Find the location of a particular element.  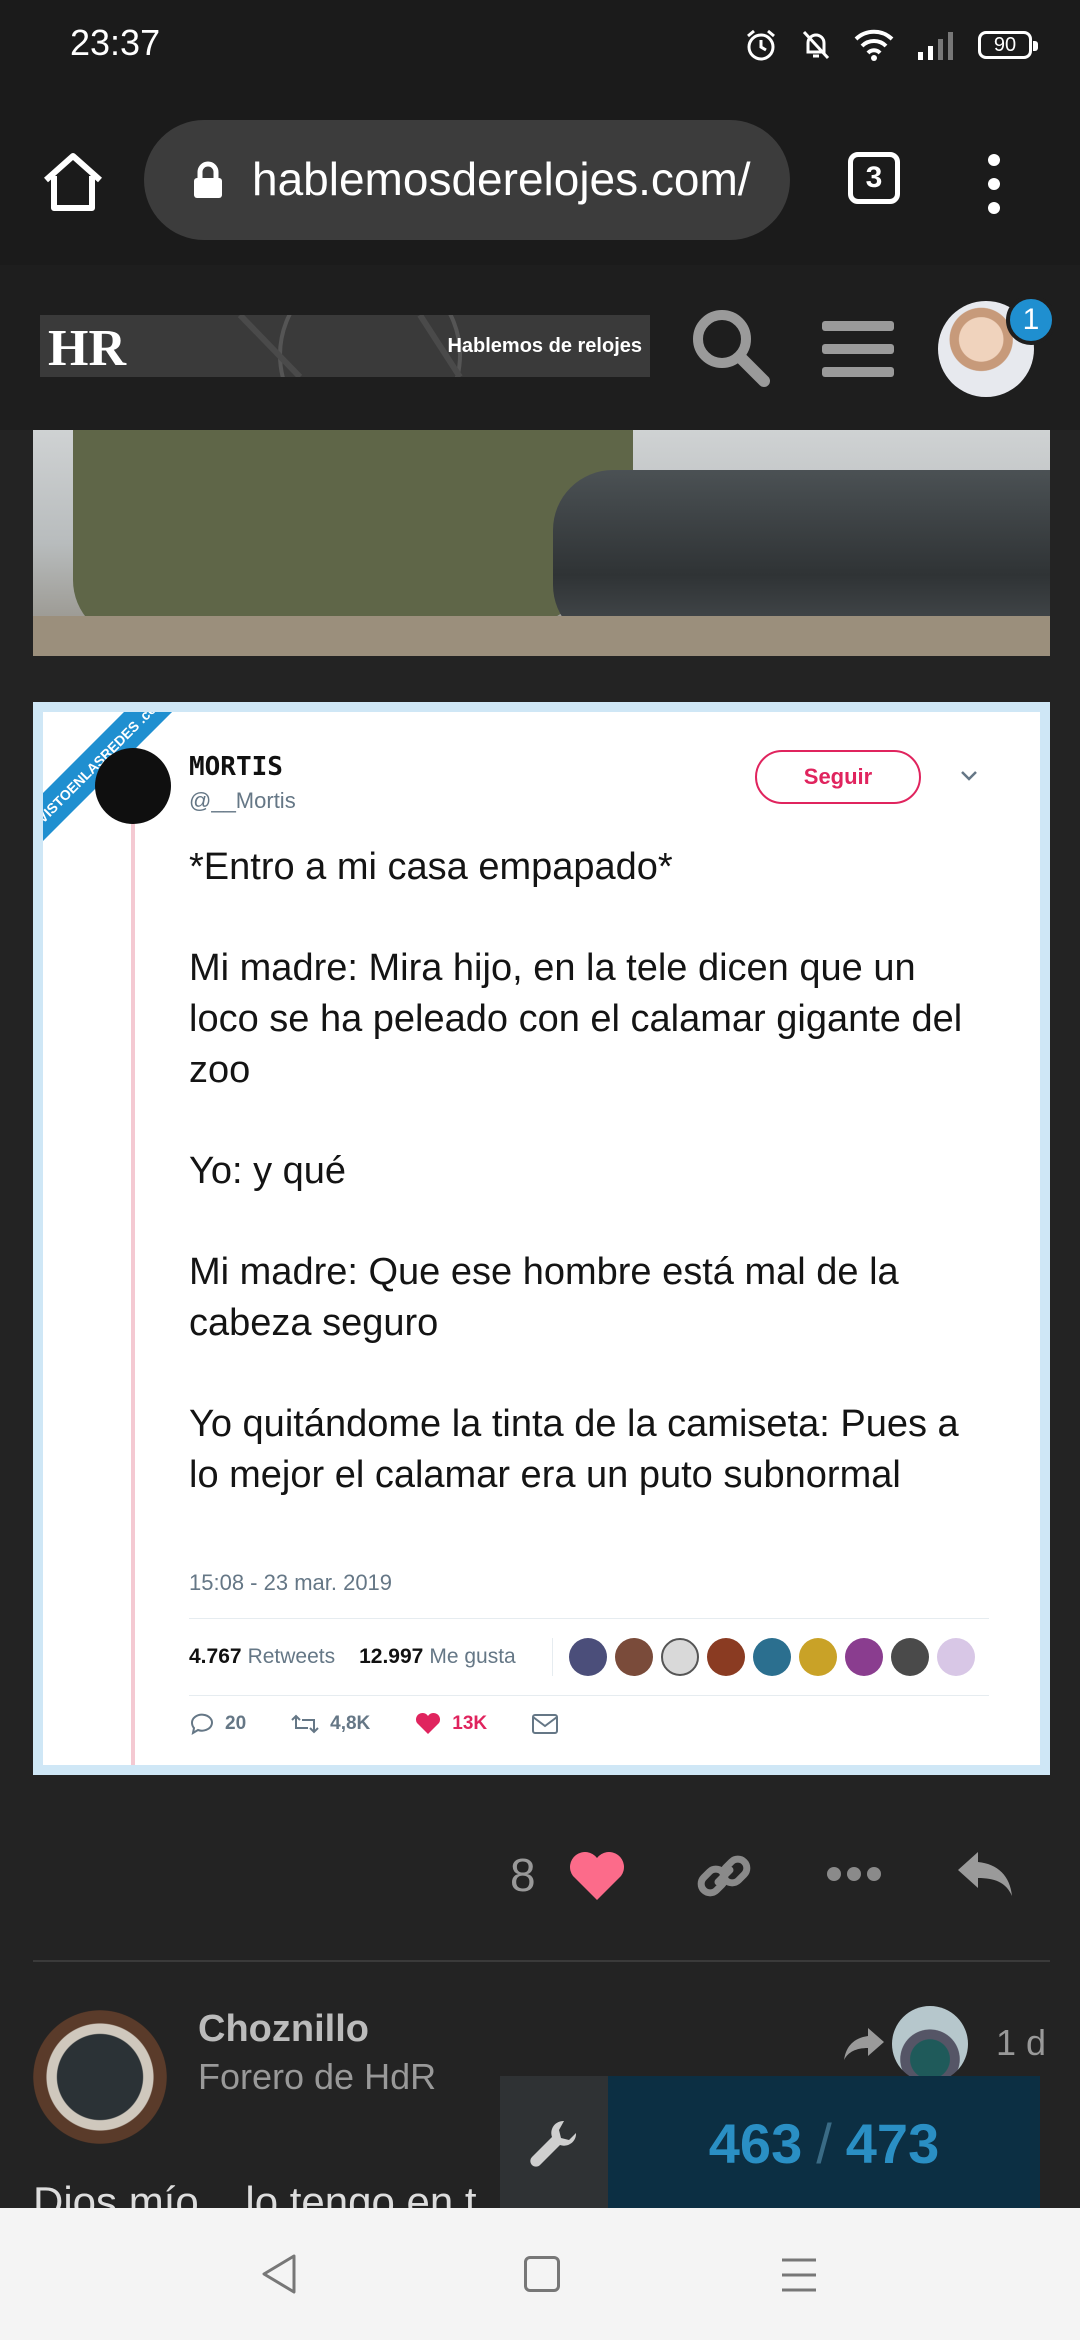

follow-button: Seguir is located at coordinates (838, 777).